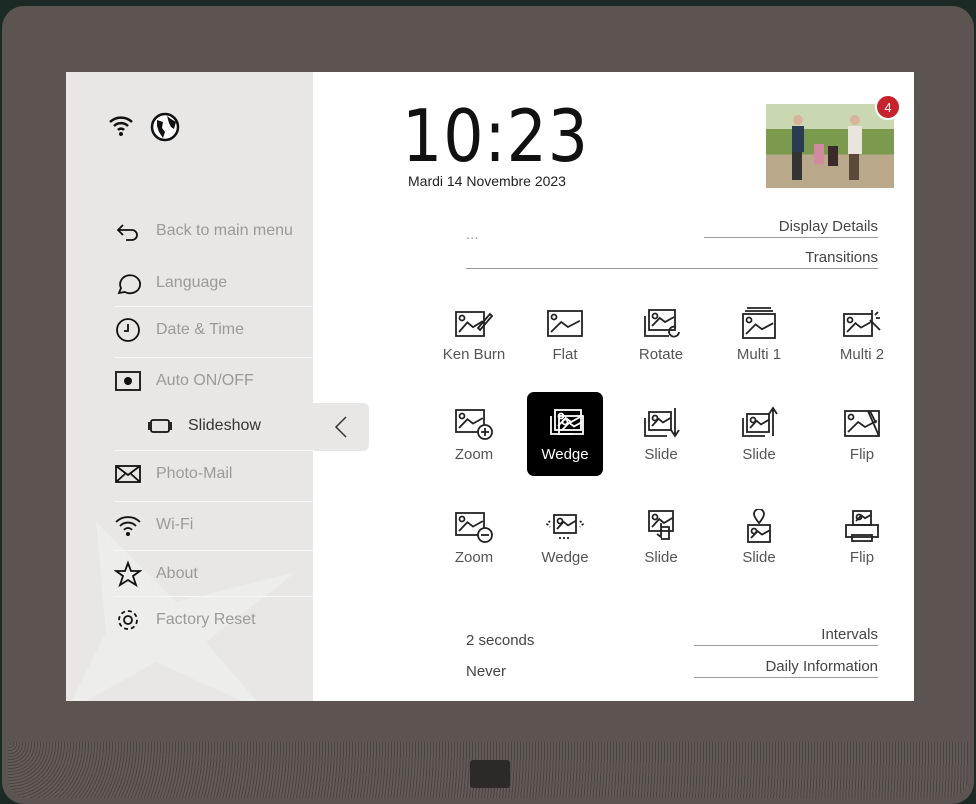 Image resolution: width=976 pixels, height=804 pixels. What do you see at coordinates (791, 228) in the screenshot?
I see `display-details-setting: Display Details` at bounding box center [791, 228].